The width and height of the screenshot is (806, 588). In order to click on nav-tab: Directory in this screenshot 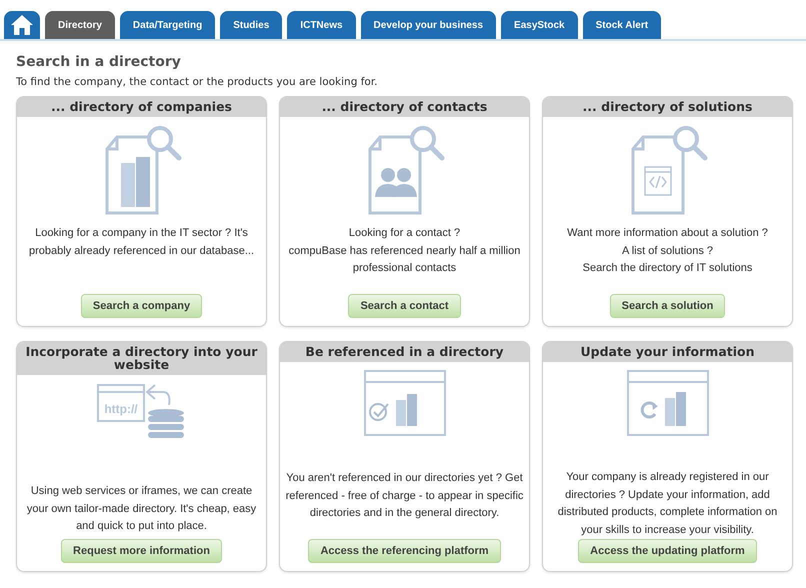, I will do `click(80, 25)`.